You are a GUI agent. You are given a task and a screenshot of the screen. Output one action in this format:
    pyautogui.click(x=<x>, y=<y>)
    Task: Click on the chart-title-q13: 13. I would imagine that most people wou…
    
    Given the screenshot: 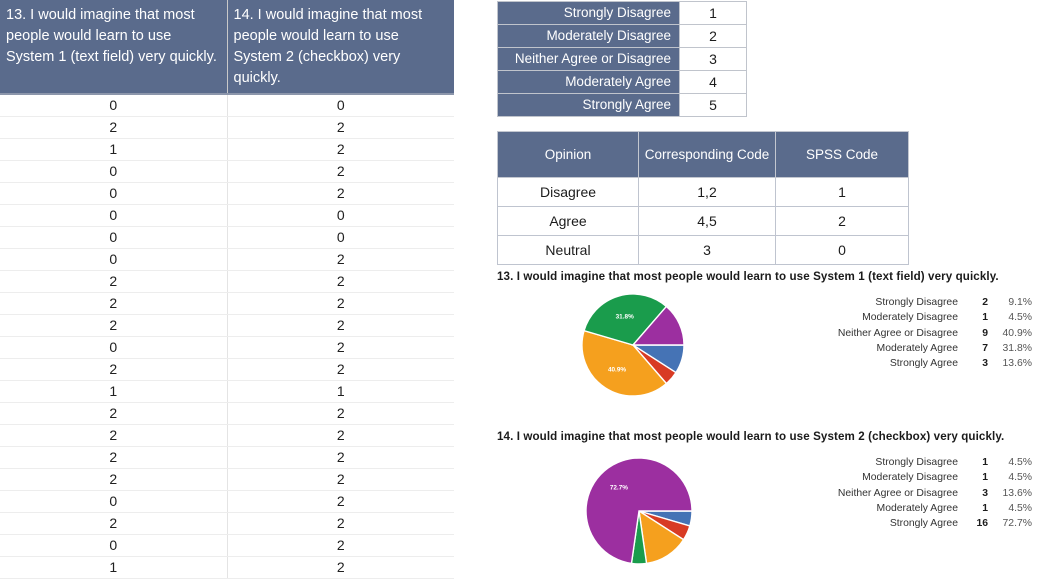 What is the action you would take?
    pyautogui.click(x=748, y=276)
    